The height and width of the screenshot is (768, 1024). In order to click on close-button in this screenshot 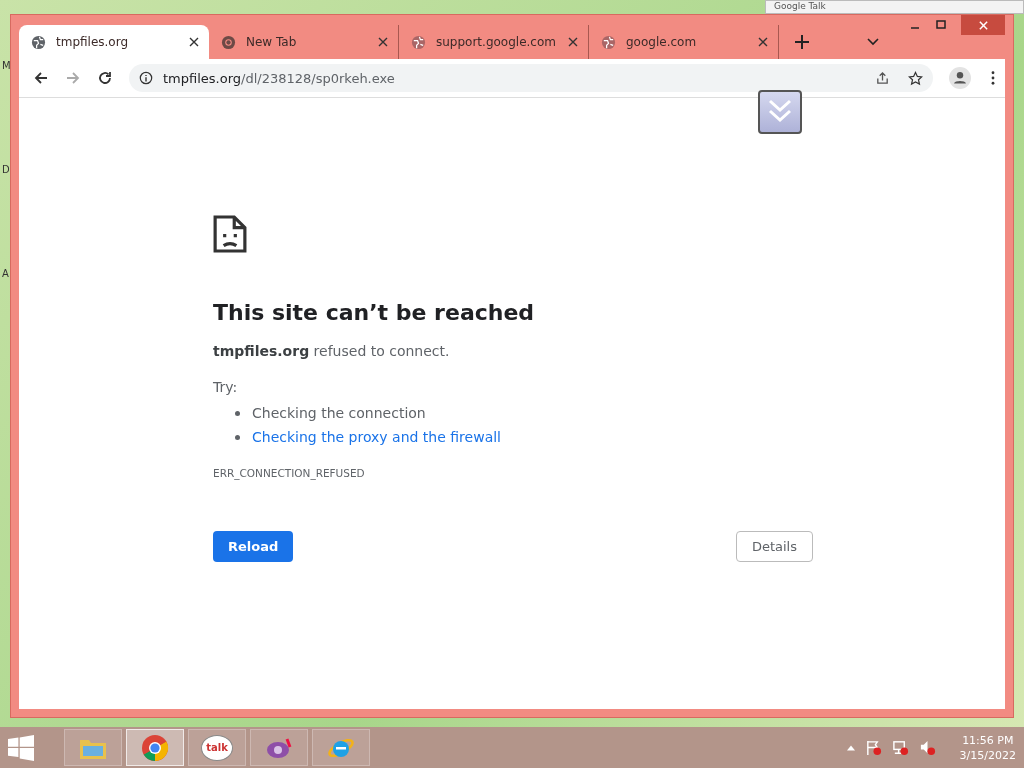, I will do `click(983, 25)`.